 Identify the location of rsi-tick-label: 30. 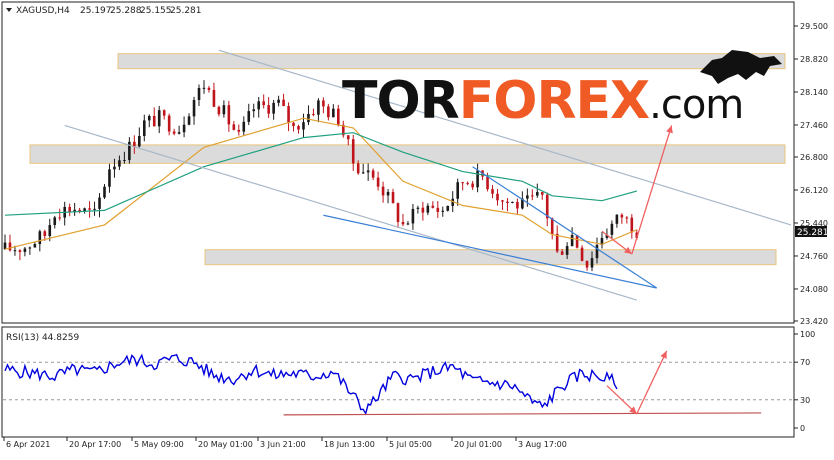
(805, 400).